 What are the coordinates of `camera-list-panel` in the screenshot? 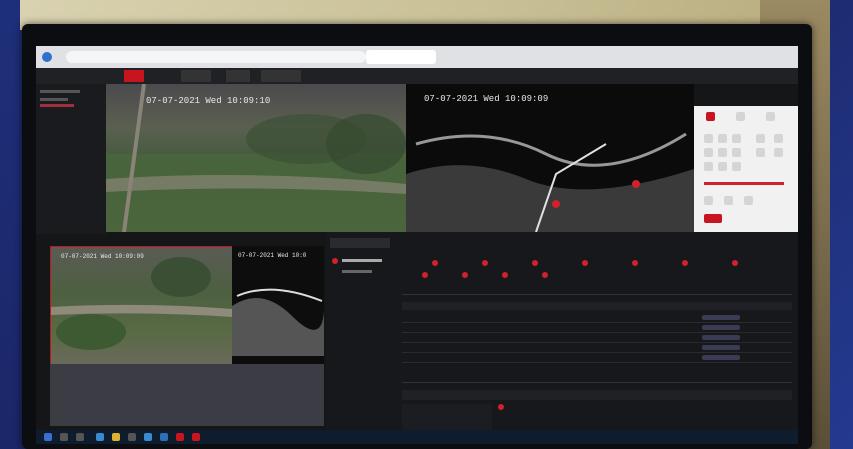 It's located at (71, 159).